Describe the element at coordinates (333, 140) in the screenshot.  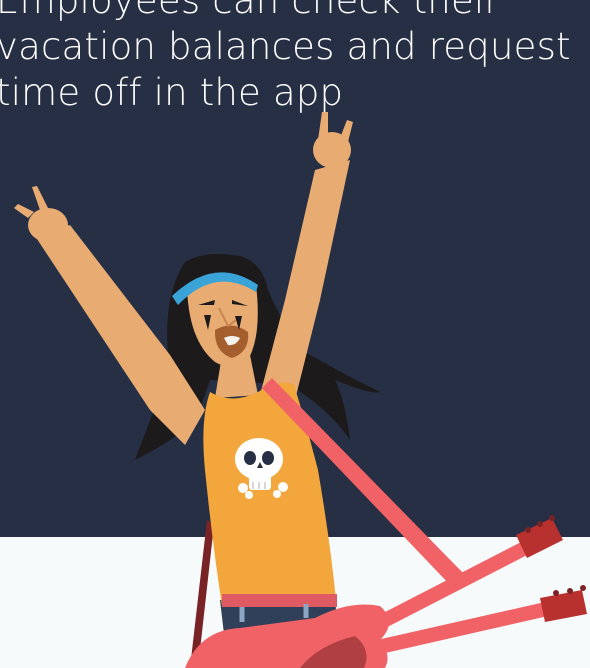
I see `right-hand-horns` at that location.